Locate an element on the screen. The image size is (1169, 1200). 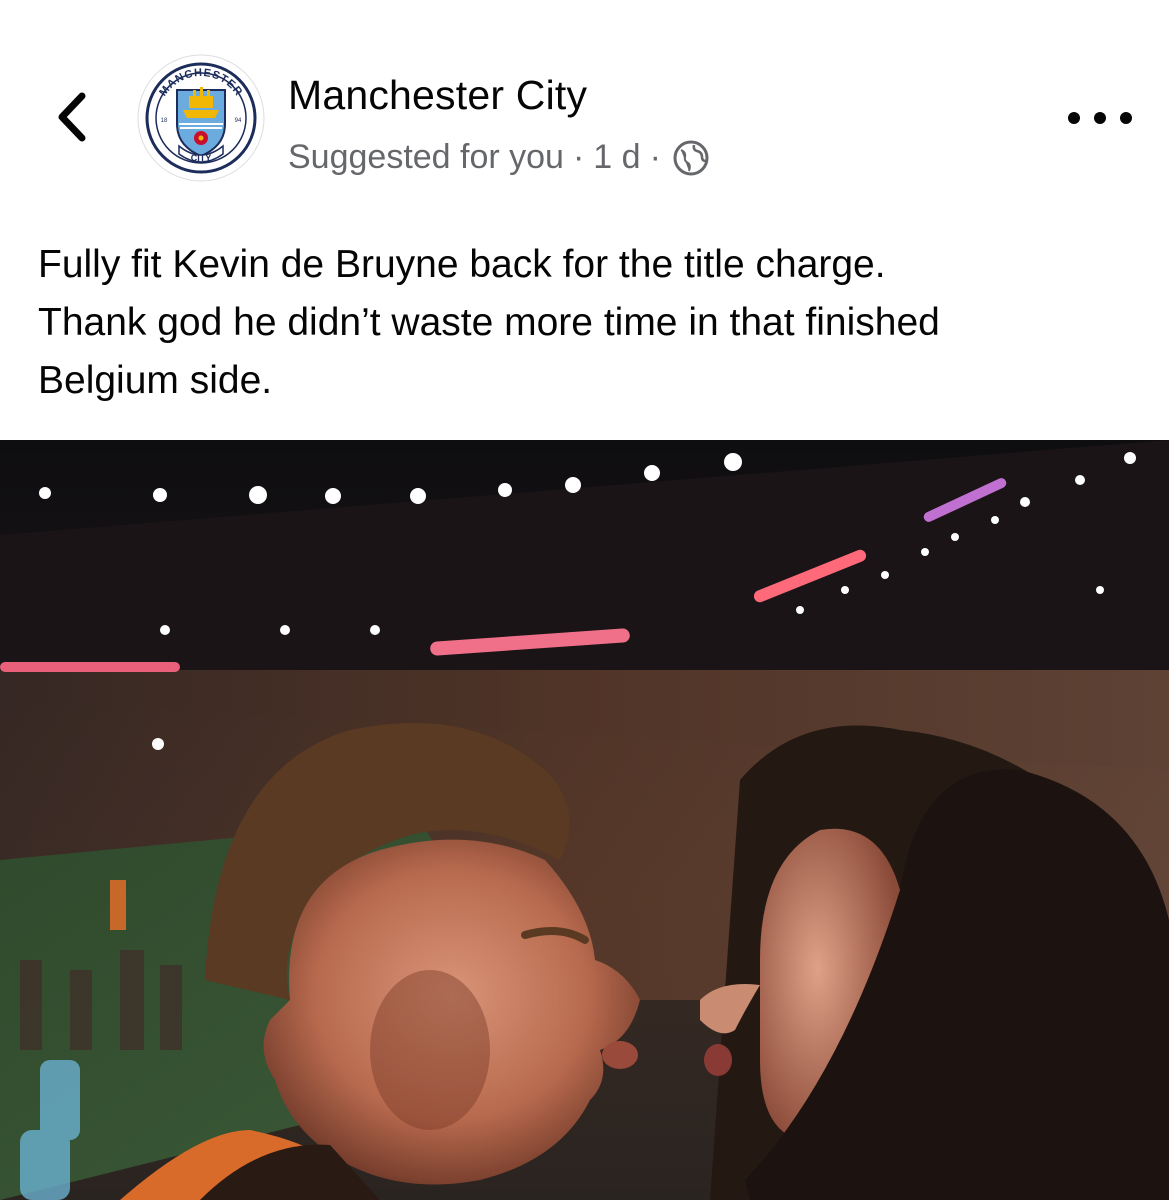
page-avatar: MANCHESTER 18 94 CITY is located at coordinates (201, 118).